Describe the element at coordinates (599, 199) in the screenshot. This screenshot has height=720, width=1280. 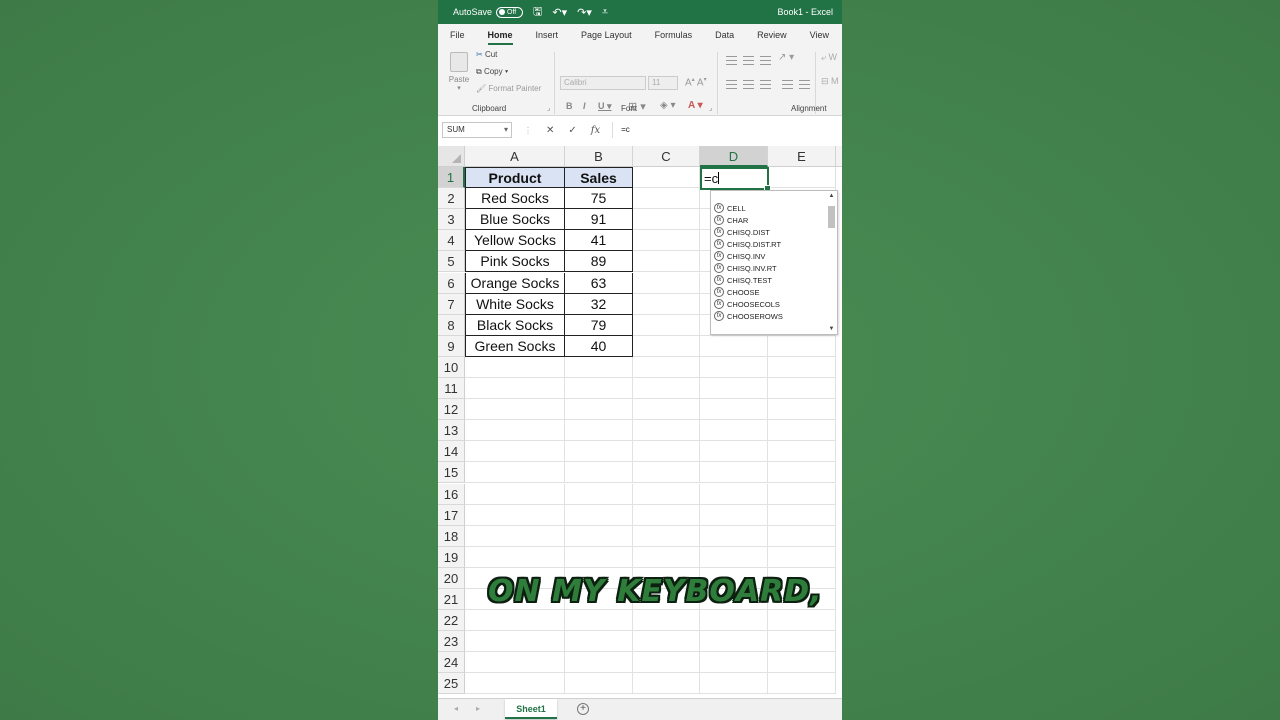
I see `cell-b2: 75` at that location.